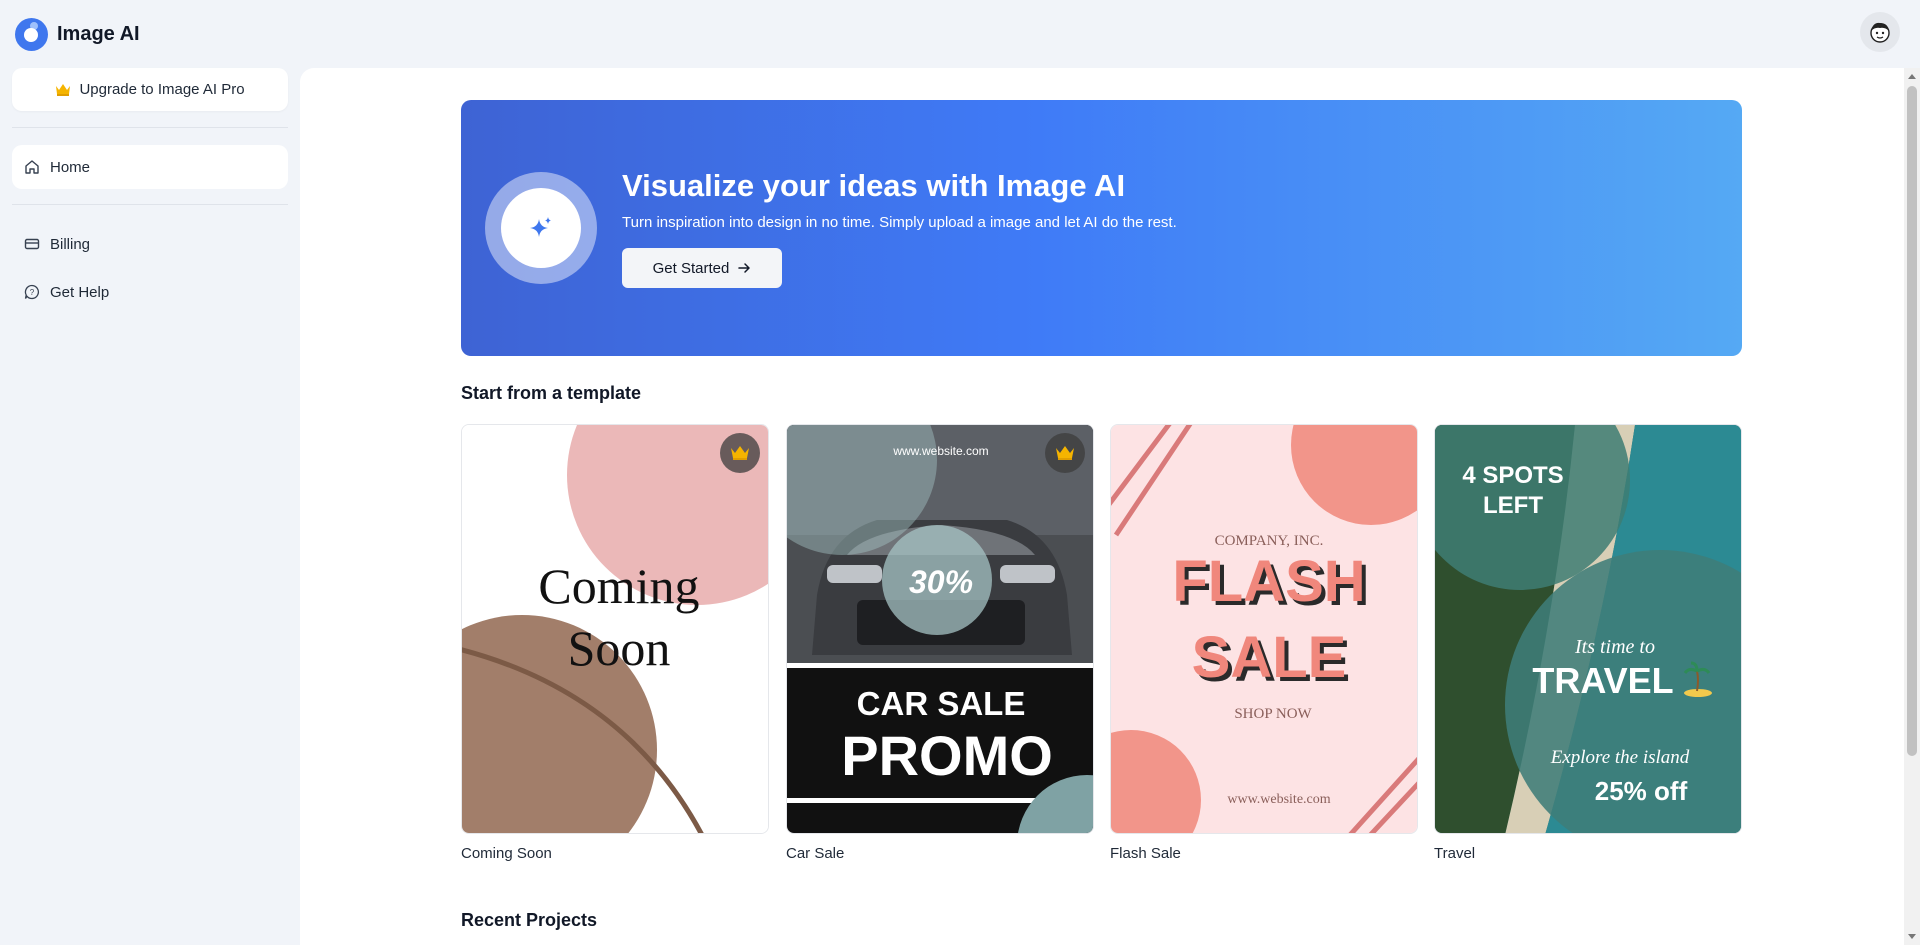 This screenshot has height=945, width=1920. I want to click on coming-soon-line1: Coming, so click(618, 586).